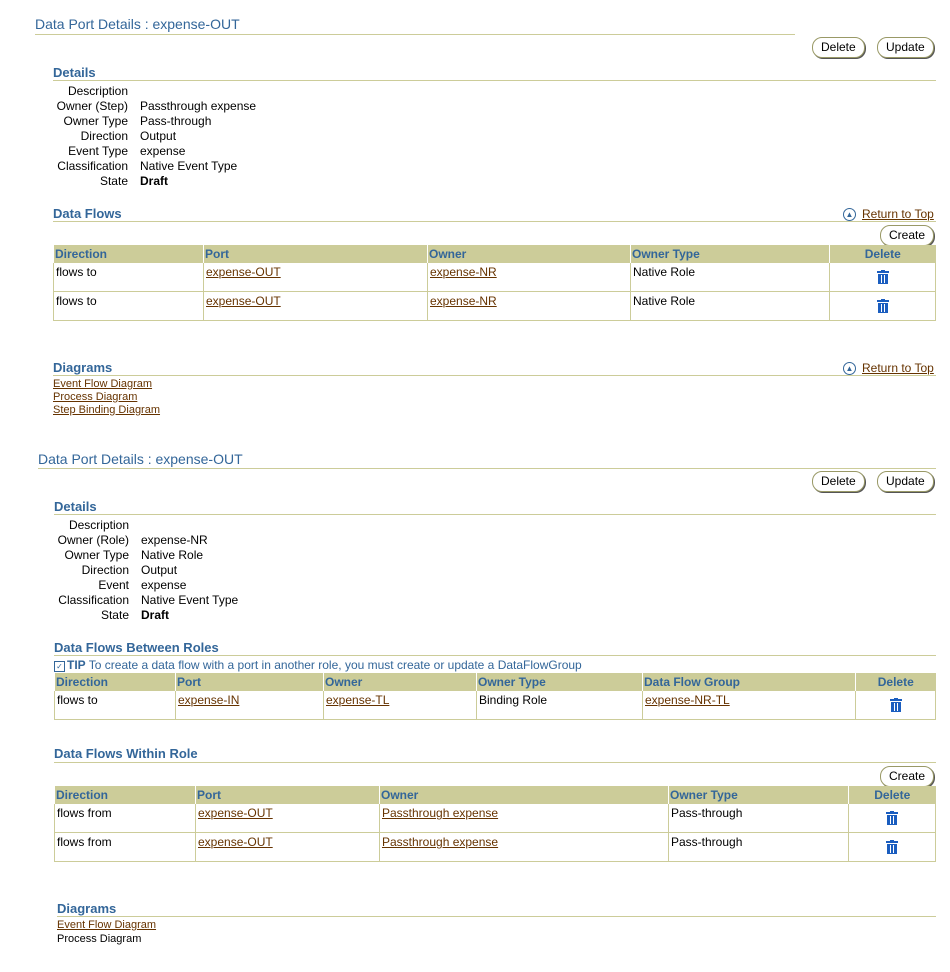 The width and height of the screenshot is (950, 972). I want to click on detail-value: expense, so click(164, 585).